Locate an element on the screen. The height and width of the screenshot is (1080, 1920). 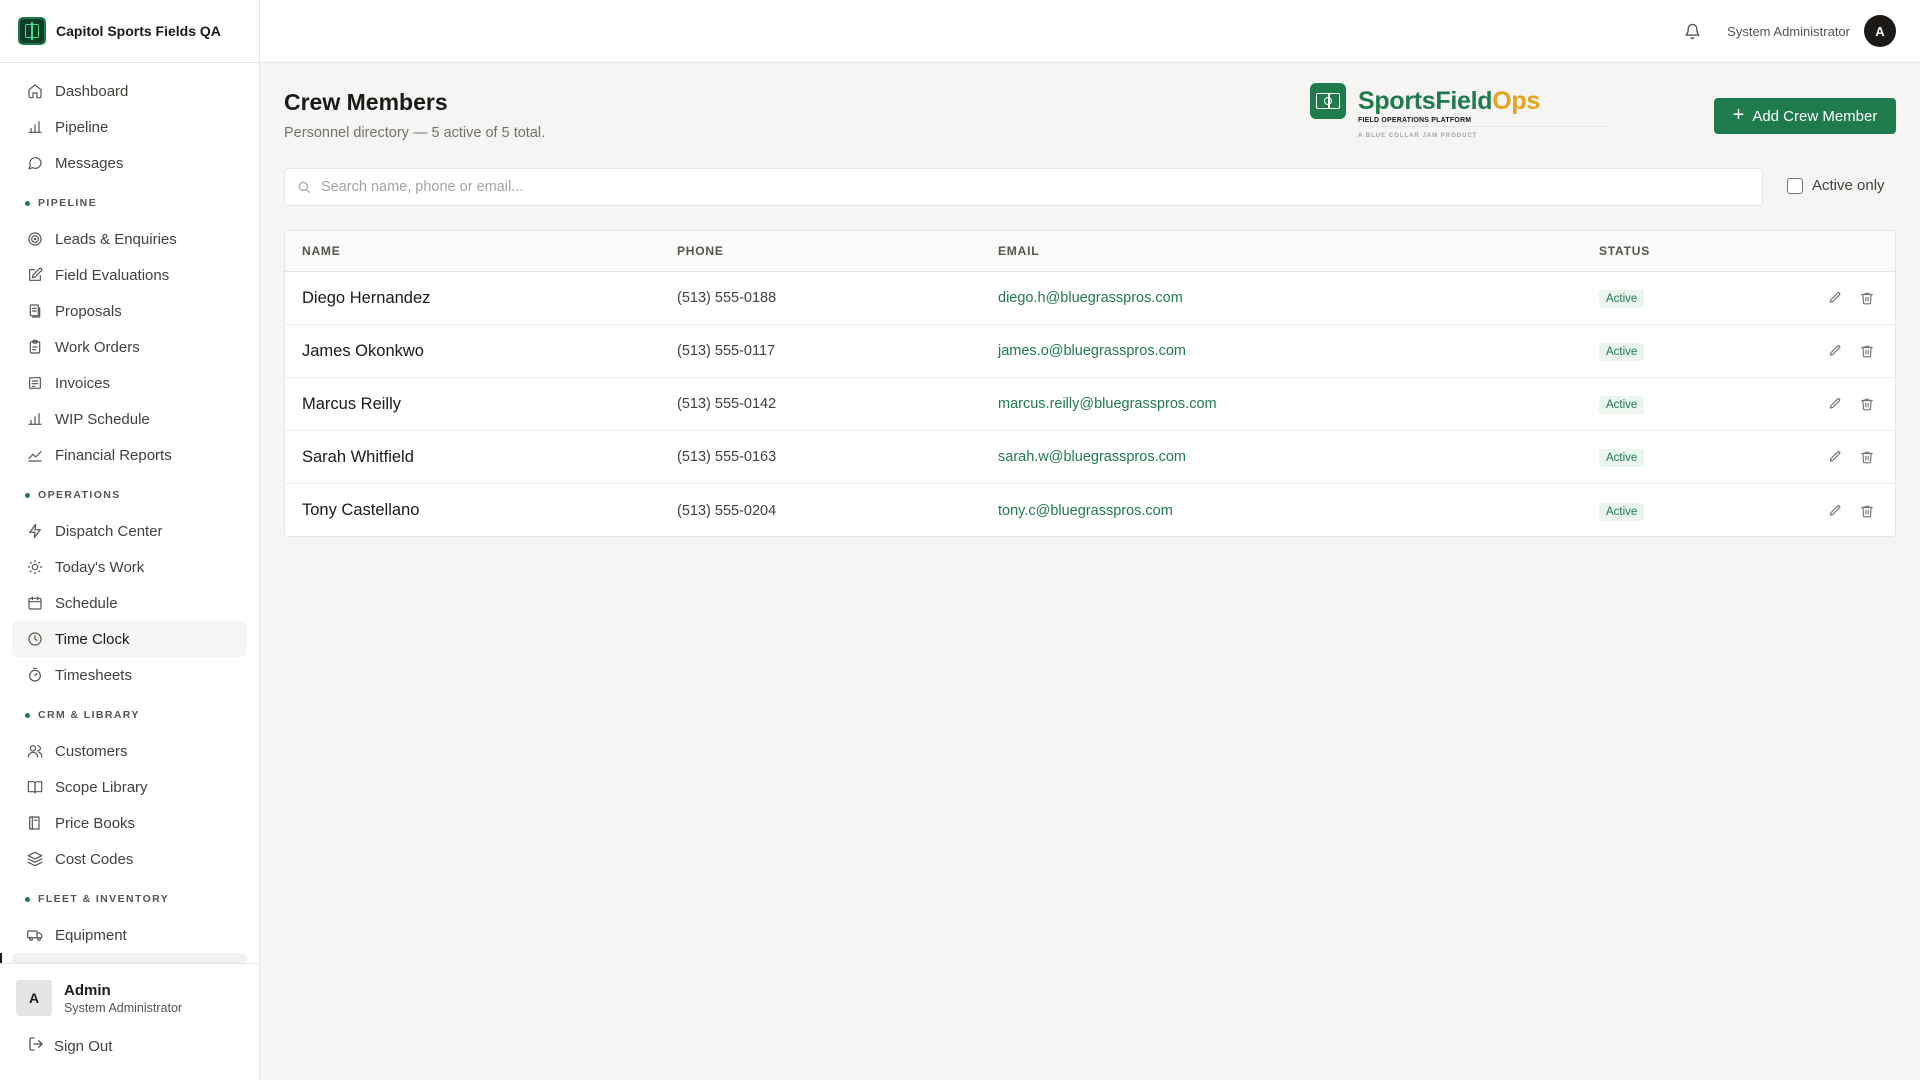
sidebar-item-schedule: Schedule is located at coordinates (129, 603).